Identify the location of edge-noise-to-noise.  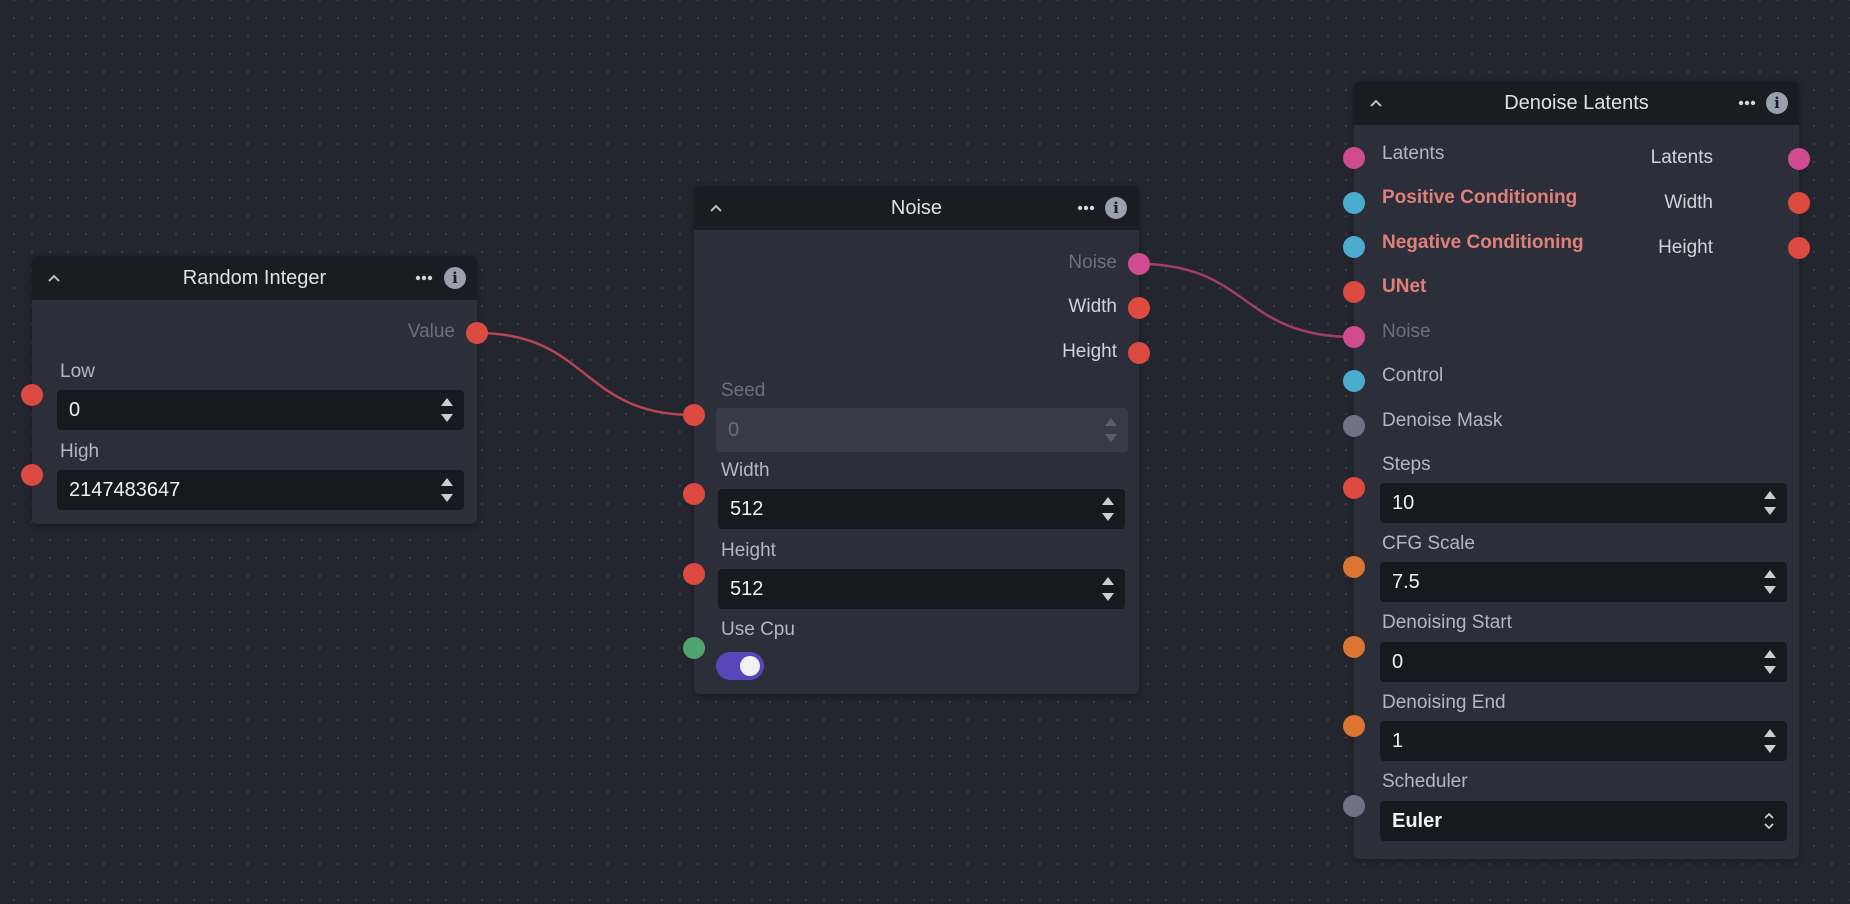
(1246, 300).